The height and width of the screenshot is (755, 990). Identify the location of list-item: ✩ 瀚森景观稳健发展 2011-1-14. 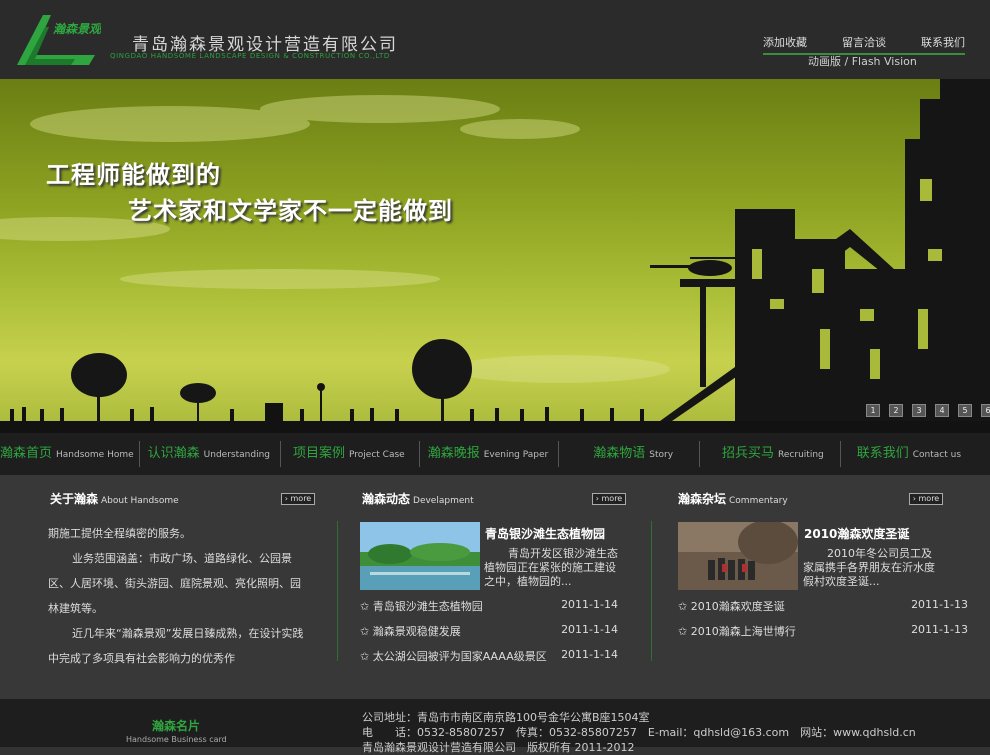
(489, 635).